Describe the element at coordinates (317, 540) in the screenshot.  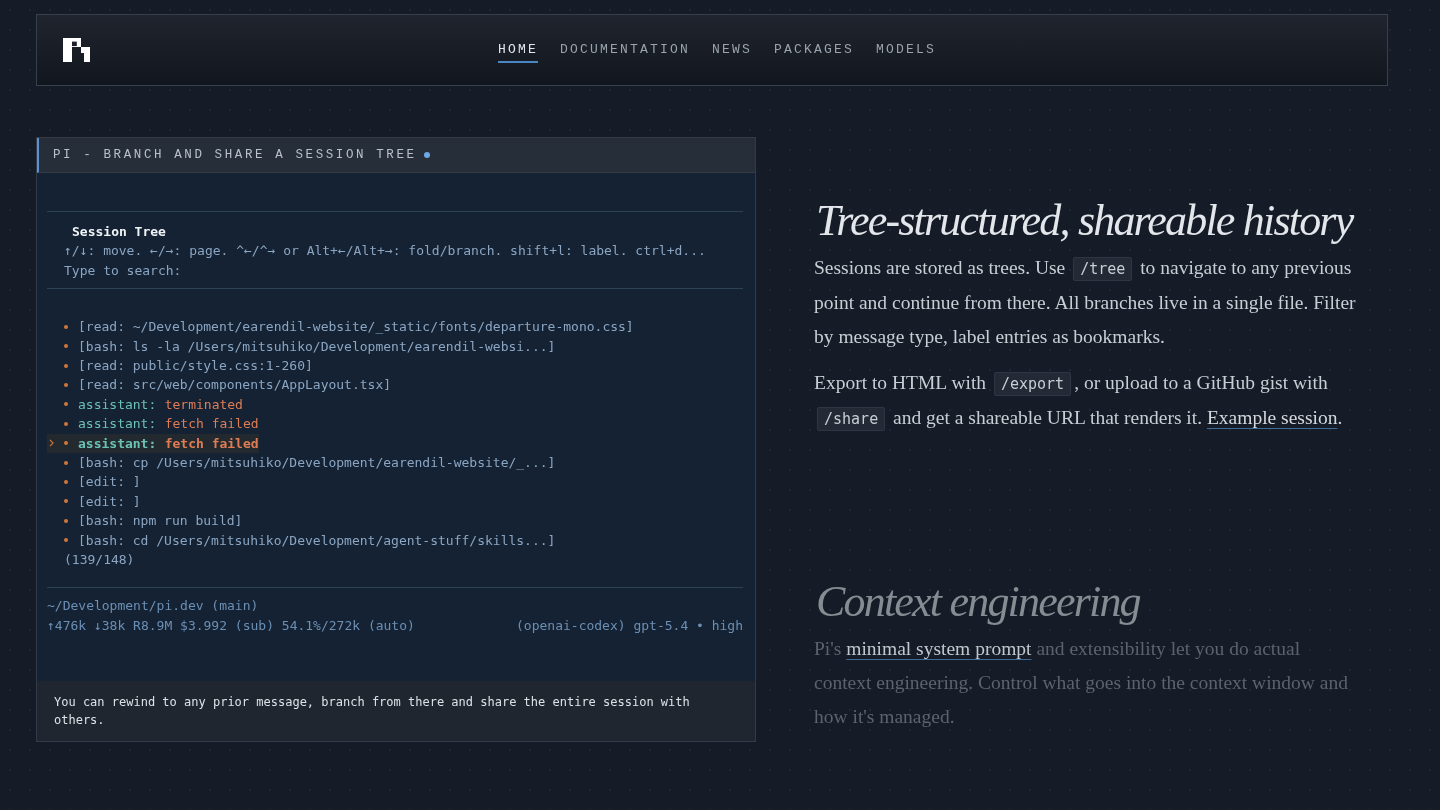
I see `tree-entry: [bash: cd /Users/mitsuhiko/Development/agent-stuff/skills...]` at that location.